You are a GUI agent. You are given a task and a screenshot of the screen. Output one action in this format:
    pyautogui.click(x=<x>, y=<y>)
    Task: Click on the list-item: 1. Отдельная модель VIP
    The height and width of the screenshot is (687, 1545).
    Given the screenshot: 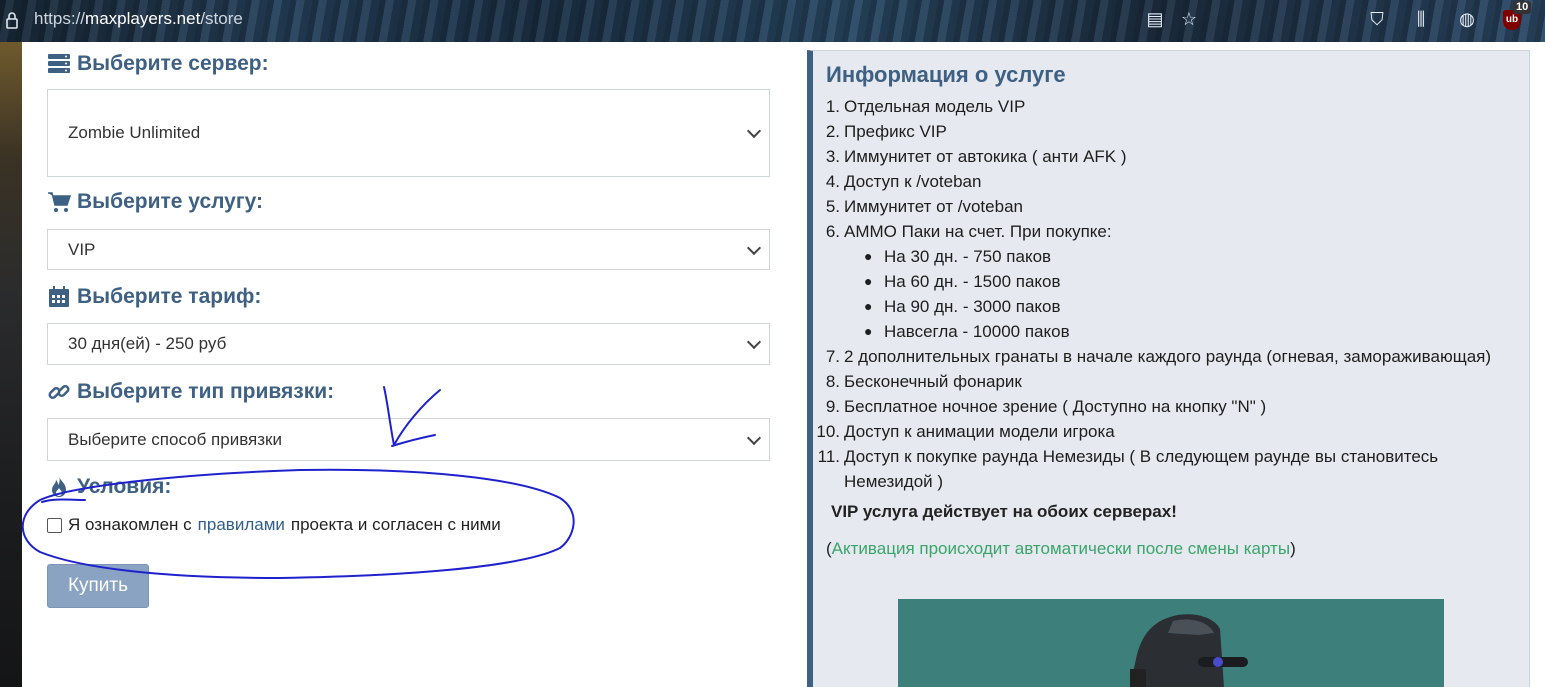 What is the action you would take?
    pyautogui.click(x=925, y=106)
    